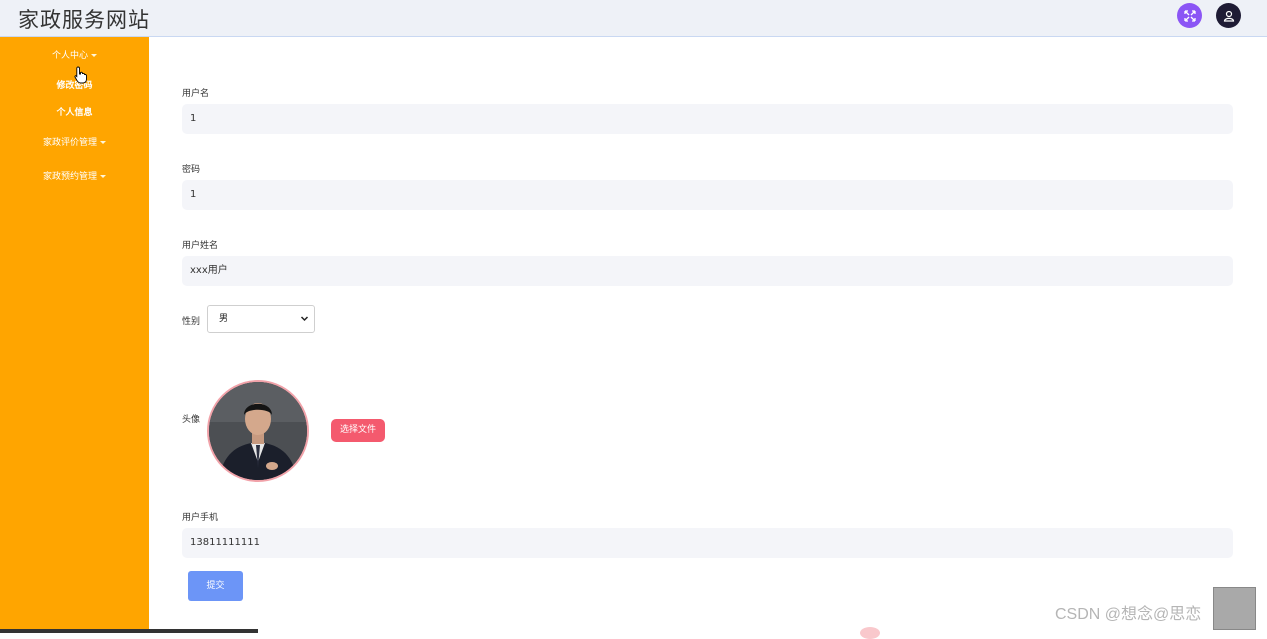 The image size is (1267, 639). What do you see at coordinates (69, 177) in the screenshot?
I see `sidebar-item-label: 家政预约管理` at bounding box center [69, 177].